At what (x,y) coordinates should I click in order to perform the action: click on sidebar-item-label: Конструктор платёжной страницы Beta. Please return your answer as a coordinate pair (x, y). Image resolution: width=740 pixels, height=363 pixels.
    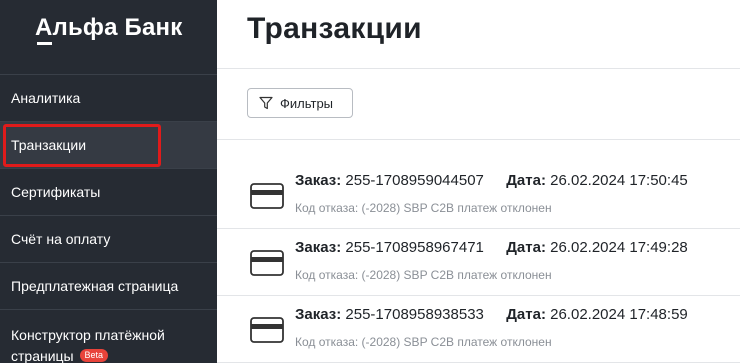
    Looking at the image, I should click on (96, 344).